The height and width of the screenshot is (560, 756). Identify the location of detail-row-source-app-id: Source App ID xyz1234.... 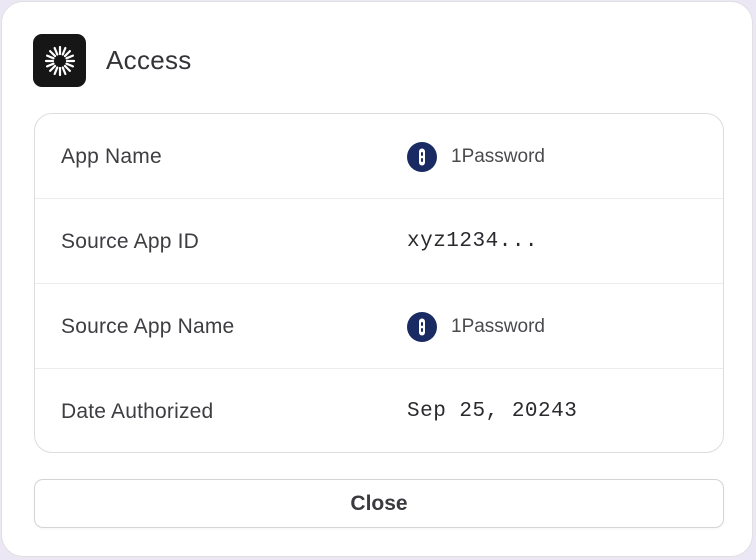
(379, 241).